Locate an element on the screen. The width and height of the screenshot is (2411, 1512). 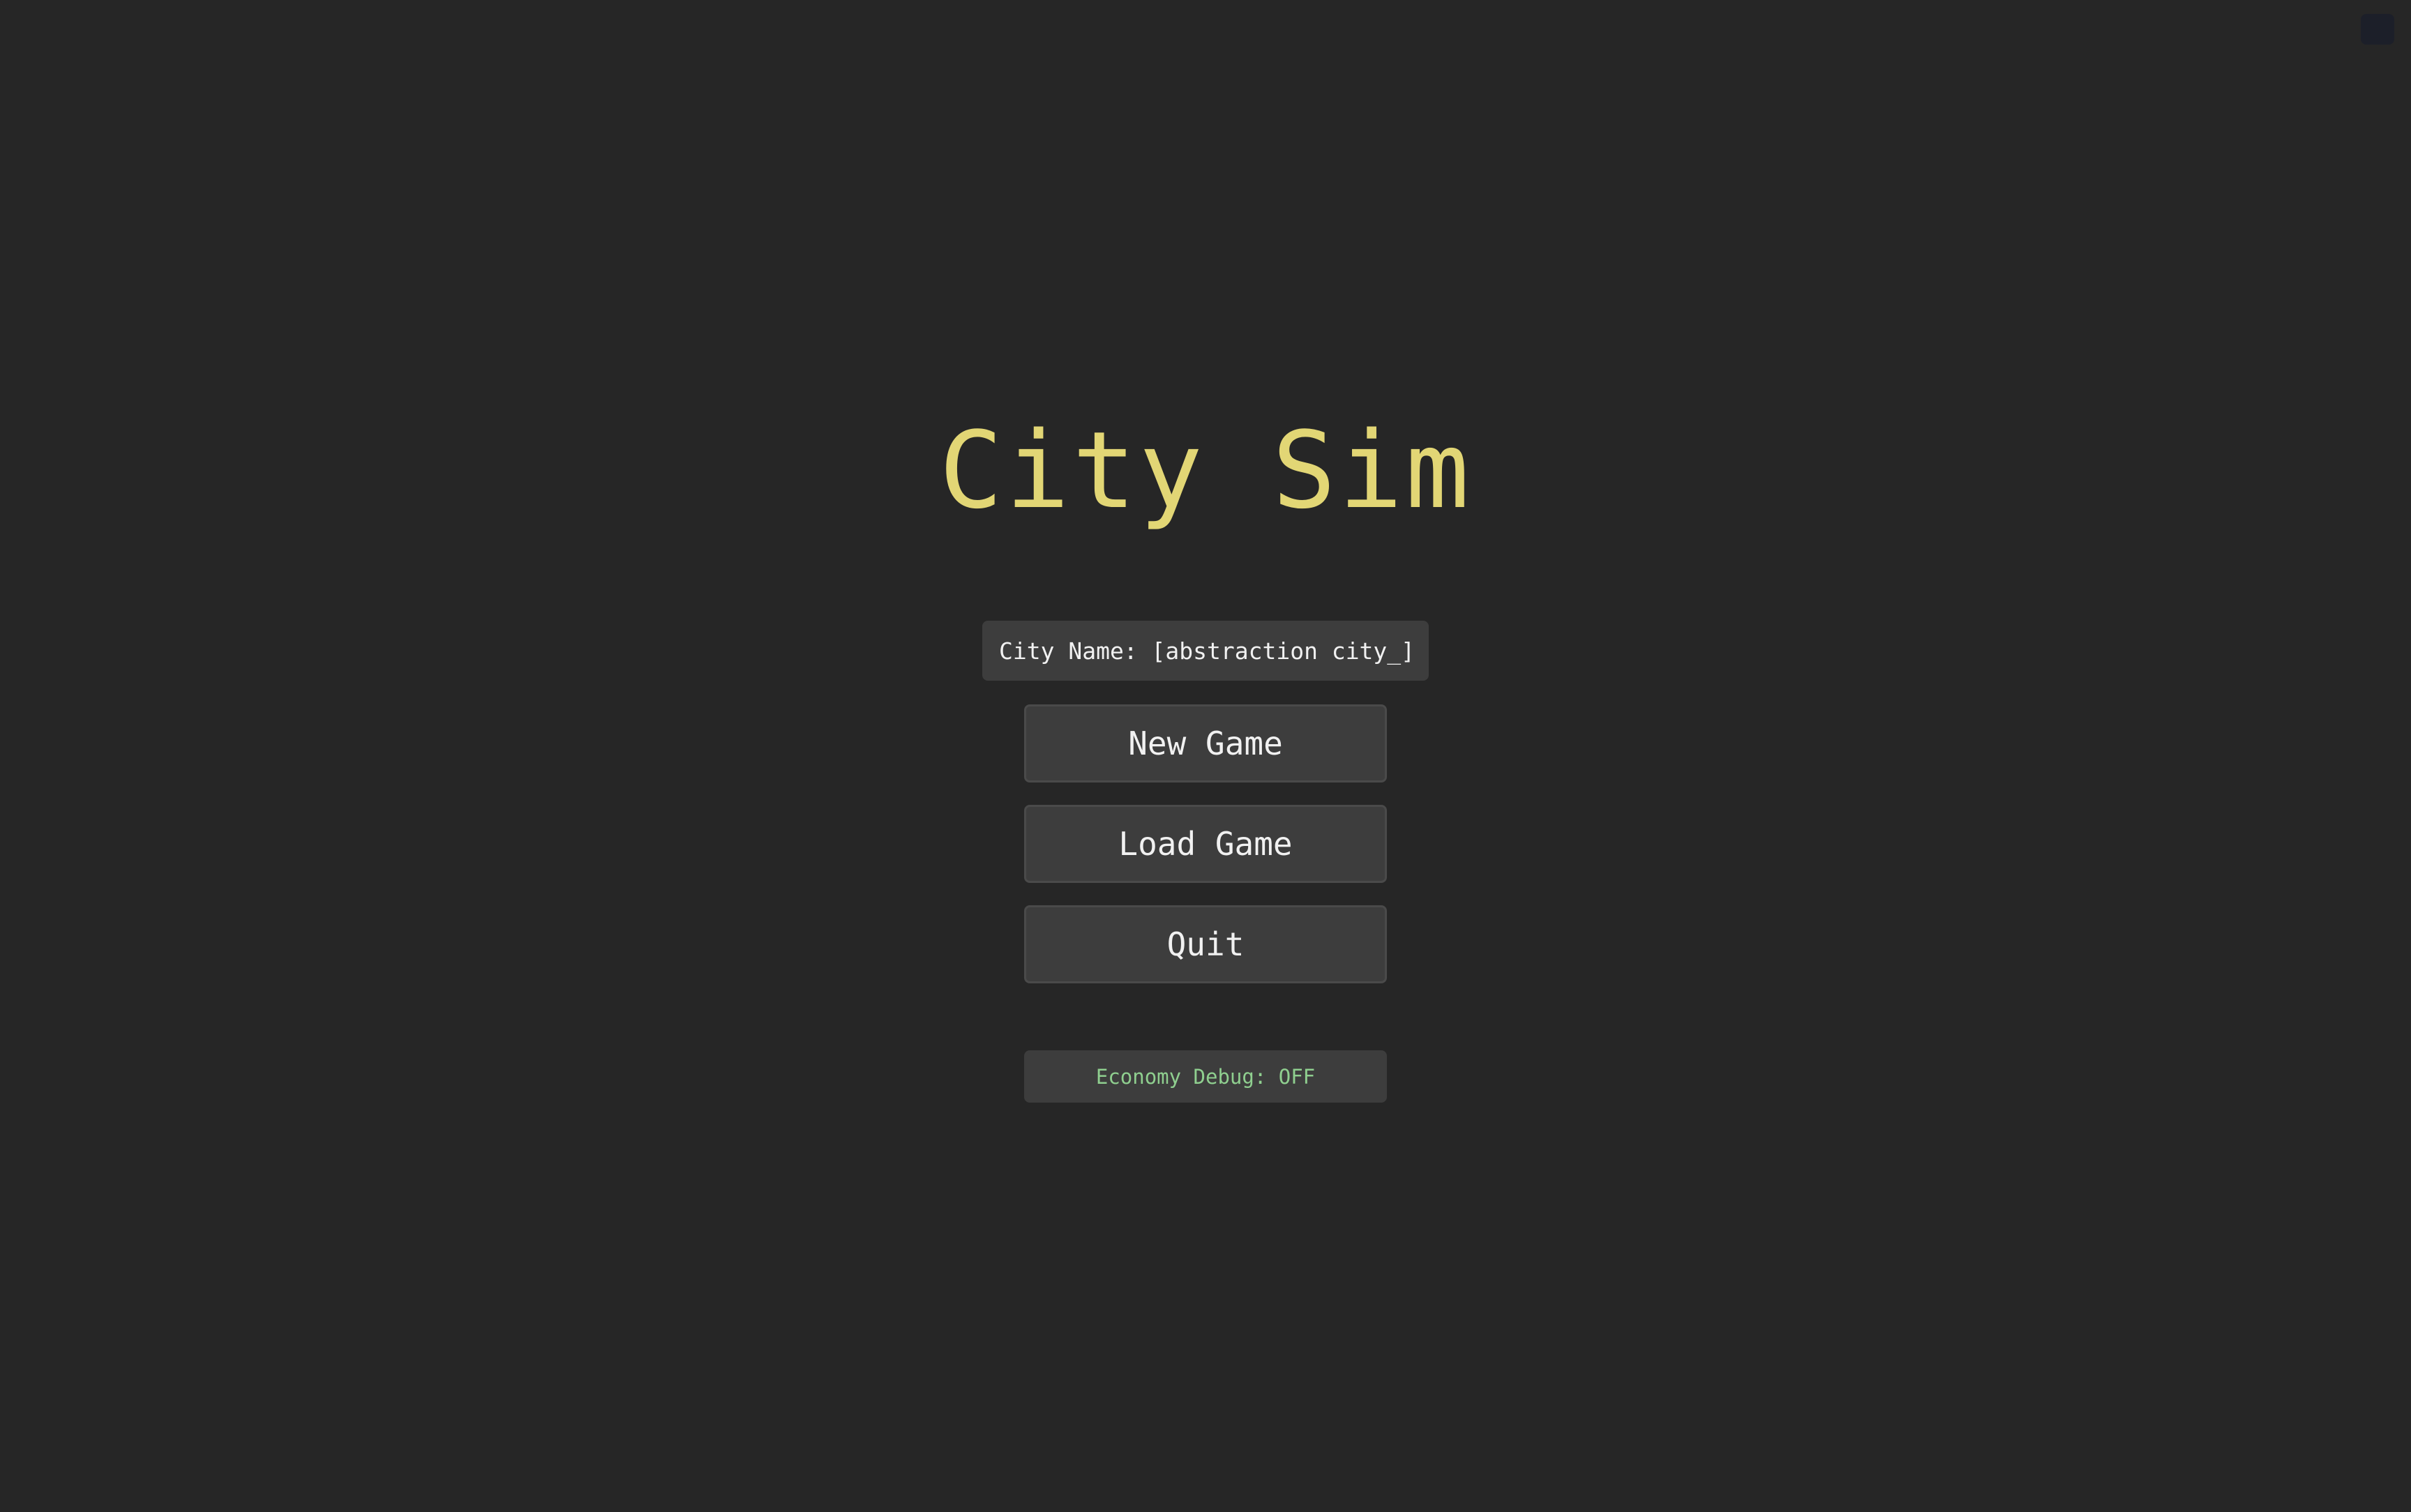
city-name-input: City Name: [abstraction city_] is located at coordinates (1205, 651).